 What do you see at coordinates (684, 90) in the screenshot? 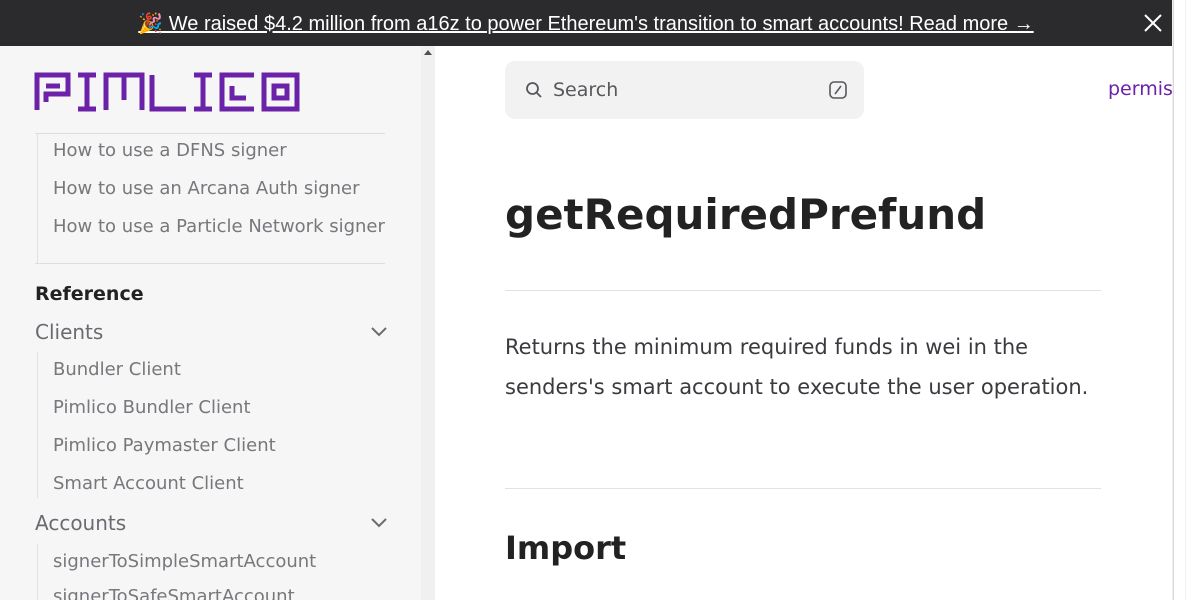
I see `search-input: Search` at bounding box center [684, 90].